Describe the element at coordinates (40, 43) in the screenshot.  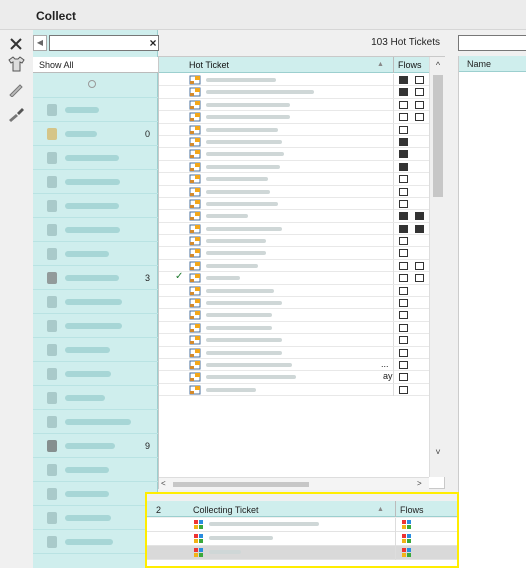
I see `search-history-arrow-icon: ◀` at that location.